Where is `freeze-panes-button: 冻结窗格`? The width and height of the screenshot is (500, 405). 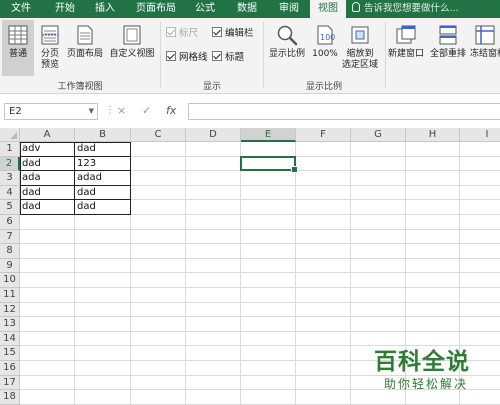
freeze-panes-button: 冻结窗格 is located at coordinates (485, 48).